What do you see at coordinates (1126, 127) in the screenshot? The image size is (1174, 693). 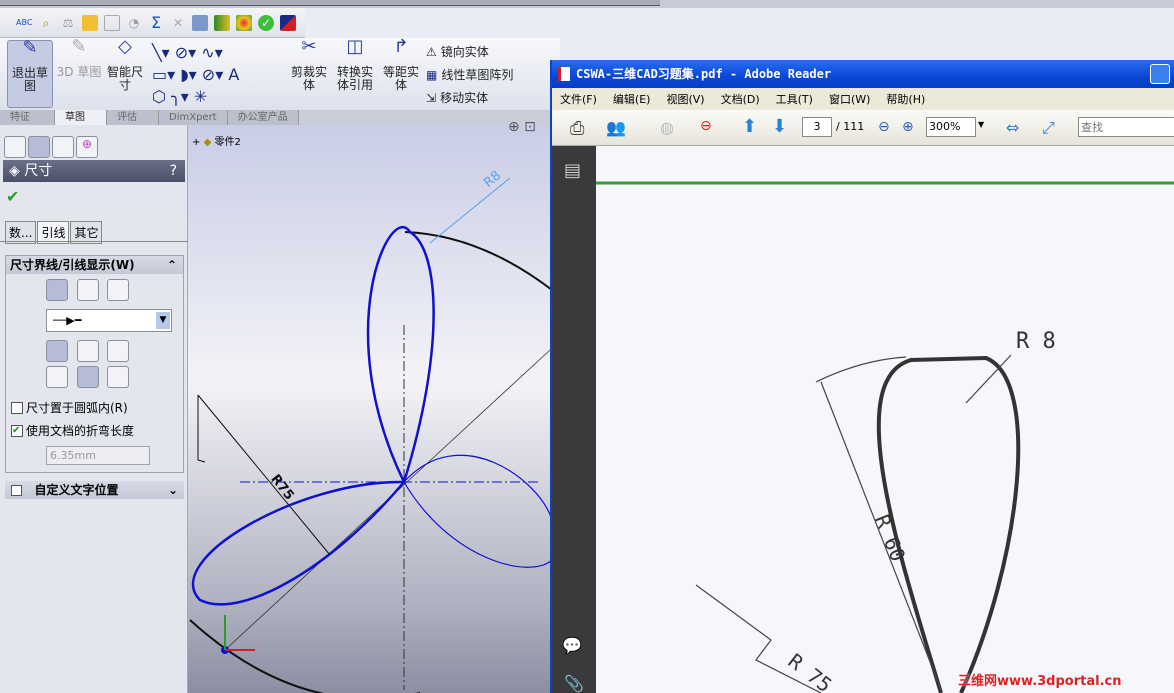 I see `search-input` at bounding box center [1126, 127].